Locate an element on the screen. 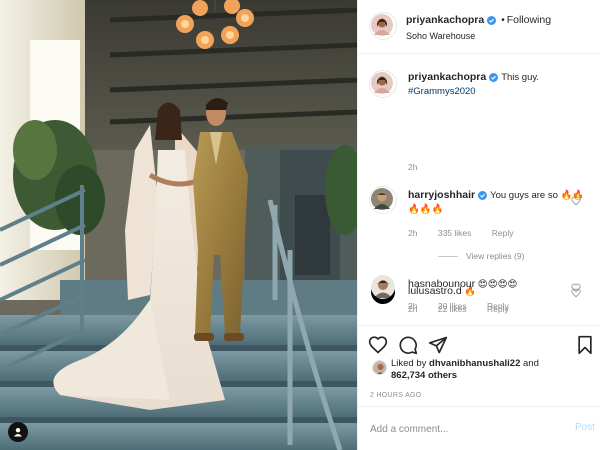  comment-text: harryjoshhair You guys are so 🔥🔥🔥🔥🔥 is located at coordinates (498, 202).